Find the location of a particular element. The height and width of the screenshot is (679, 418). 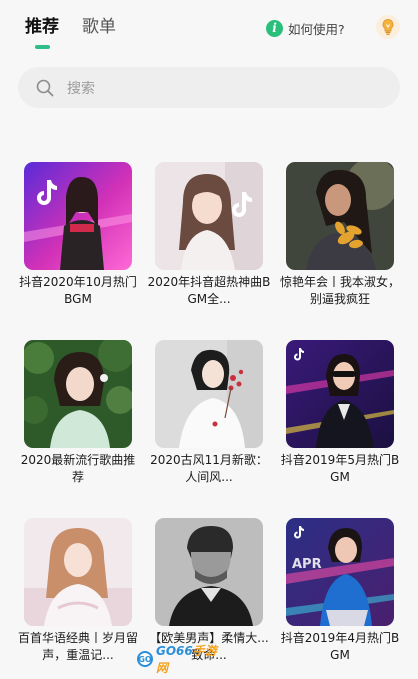

playlist-card: APR 抖音2019年4月热门BGM is located at coordinates (340, 591).